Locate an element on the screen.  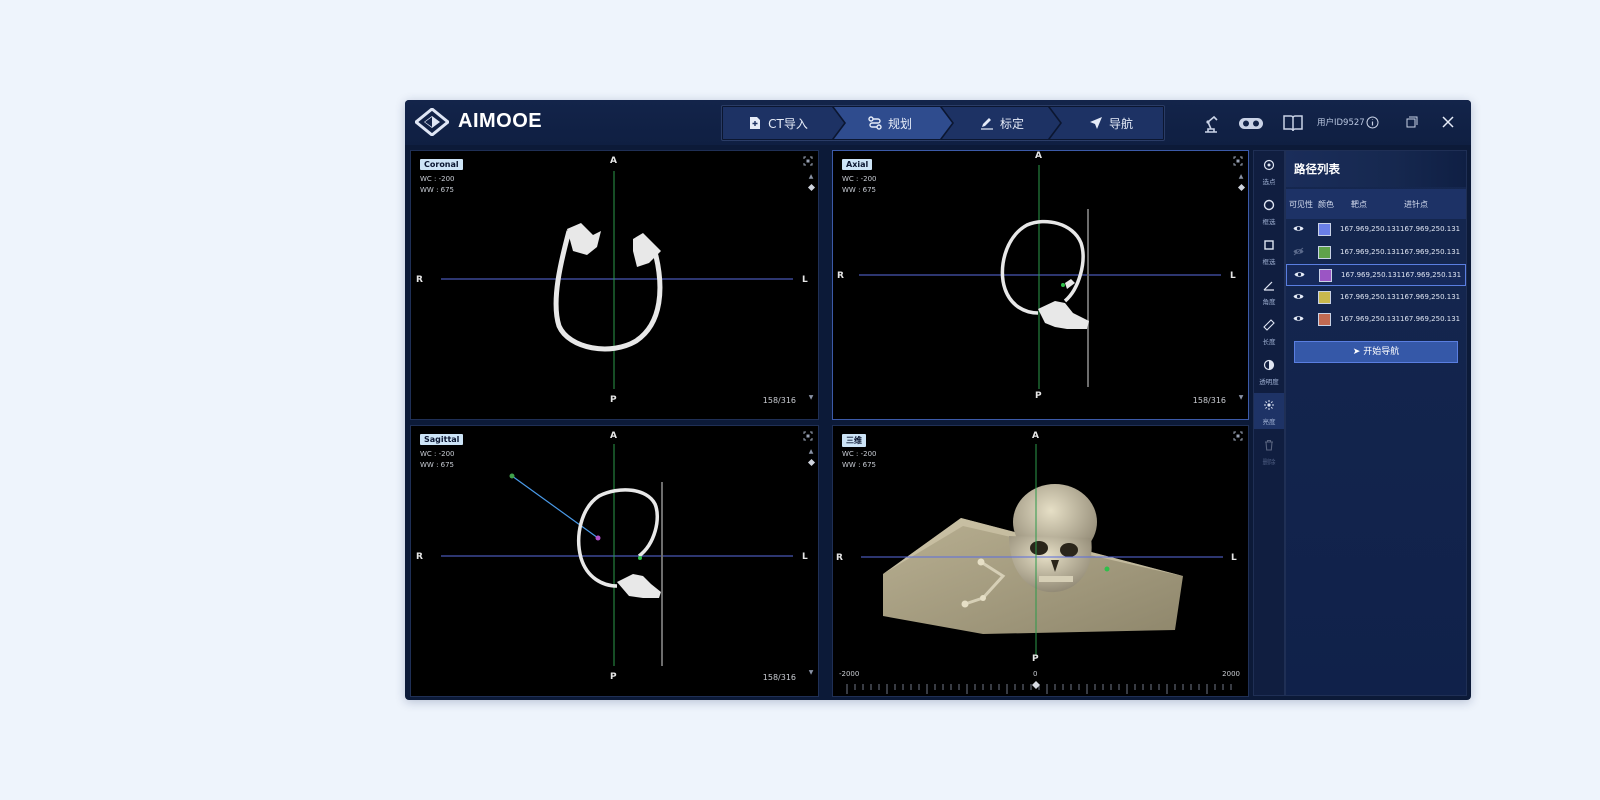
close-icon is located at coordinates (1448, 122).